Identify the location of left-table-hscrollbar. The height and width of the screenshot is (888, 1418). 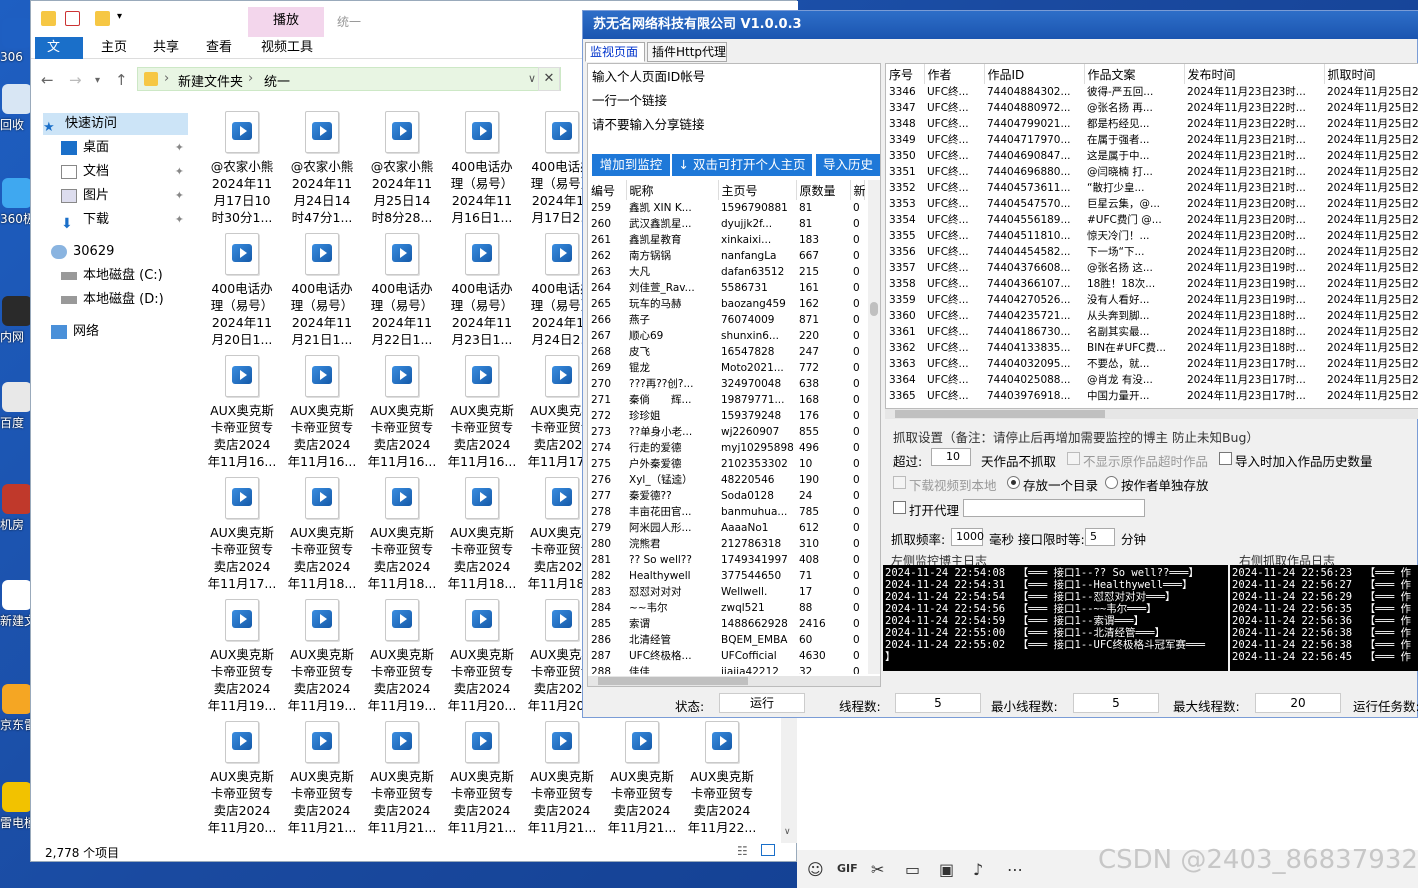
(734, 681).